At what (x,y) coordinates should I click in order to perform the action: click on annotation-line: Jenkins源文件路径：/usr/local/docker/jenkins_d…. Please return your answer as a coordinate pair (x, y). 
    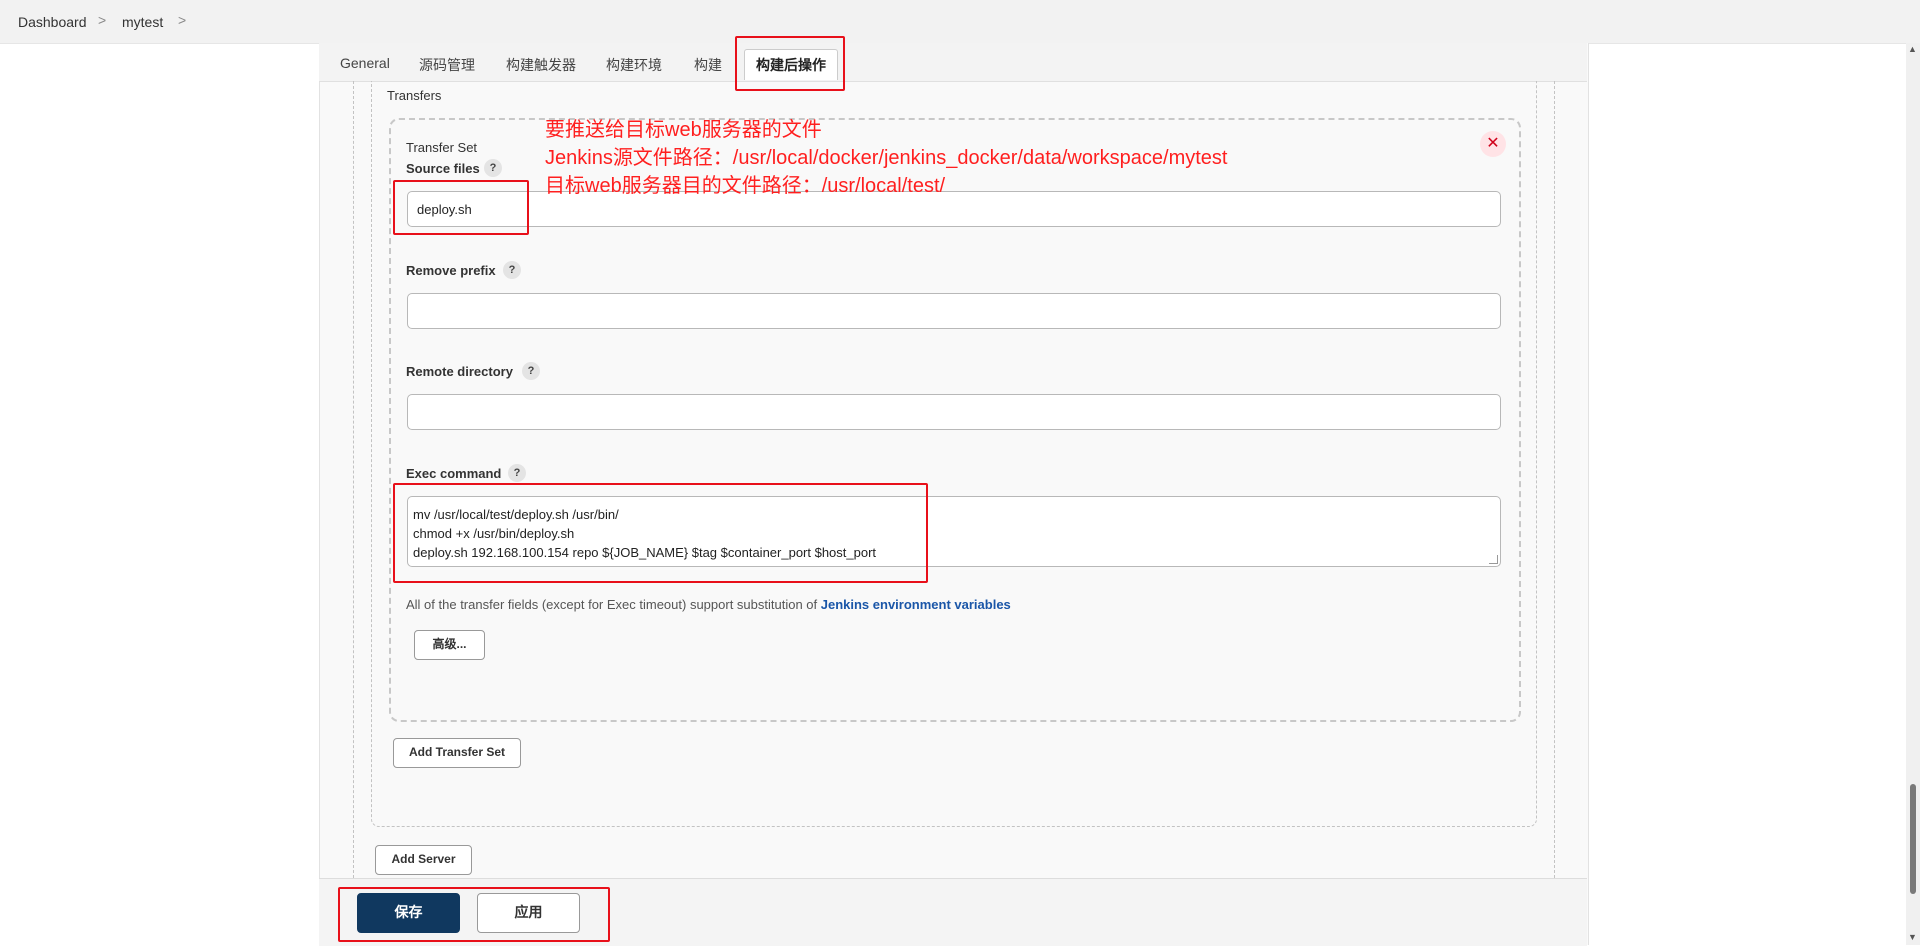
    Looking at the image, I should click on (886, 158).